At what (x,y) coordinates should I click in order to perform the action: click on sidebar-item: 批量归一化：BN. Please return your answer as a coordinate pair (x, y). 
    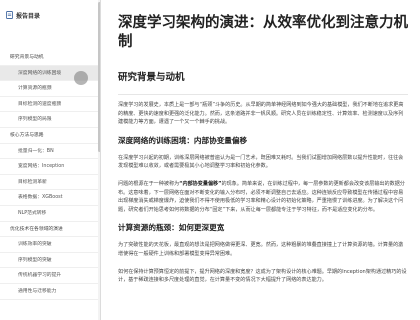
    Looking at the image, I should click on (50, 152).